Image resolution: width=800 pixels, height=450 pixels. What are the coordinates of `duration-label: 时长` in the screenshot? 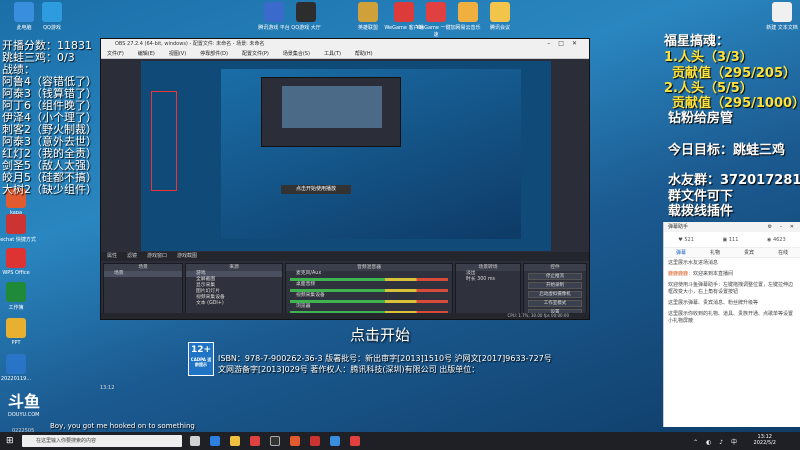 It's located at (471, 279).